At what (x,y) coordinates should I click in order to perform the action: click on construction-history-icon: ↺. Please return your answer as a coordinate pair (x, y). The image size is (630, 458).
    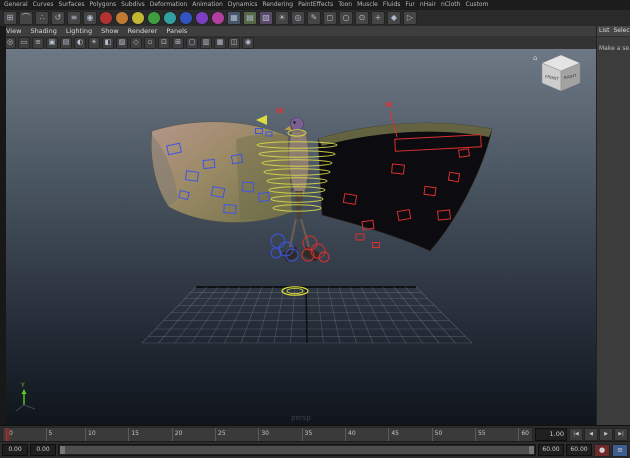
    Looking at the image, I should click on (58, 18).